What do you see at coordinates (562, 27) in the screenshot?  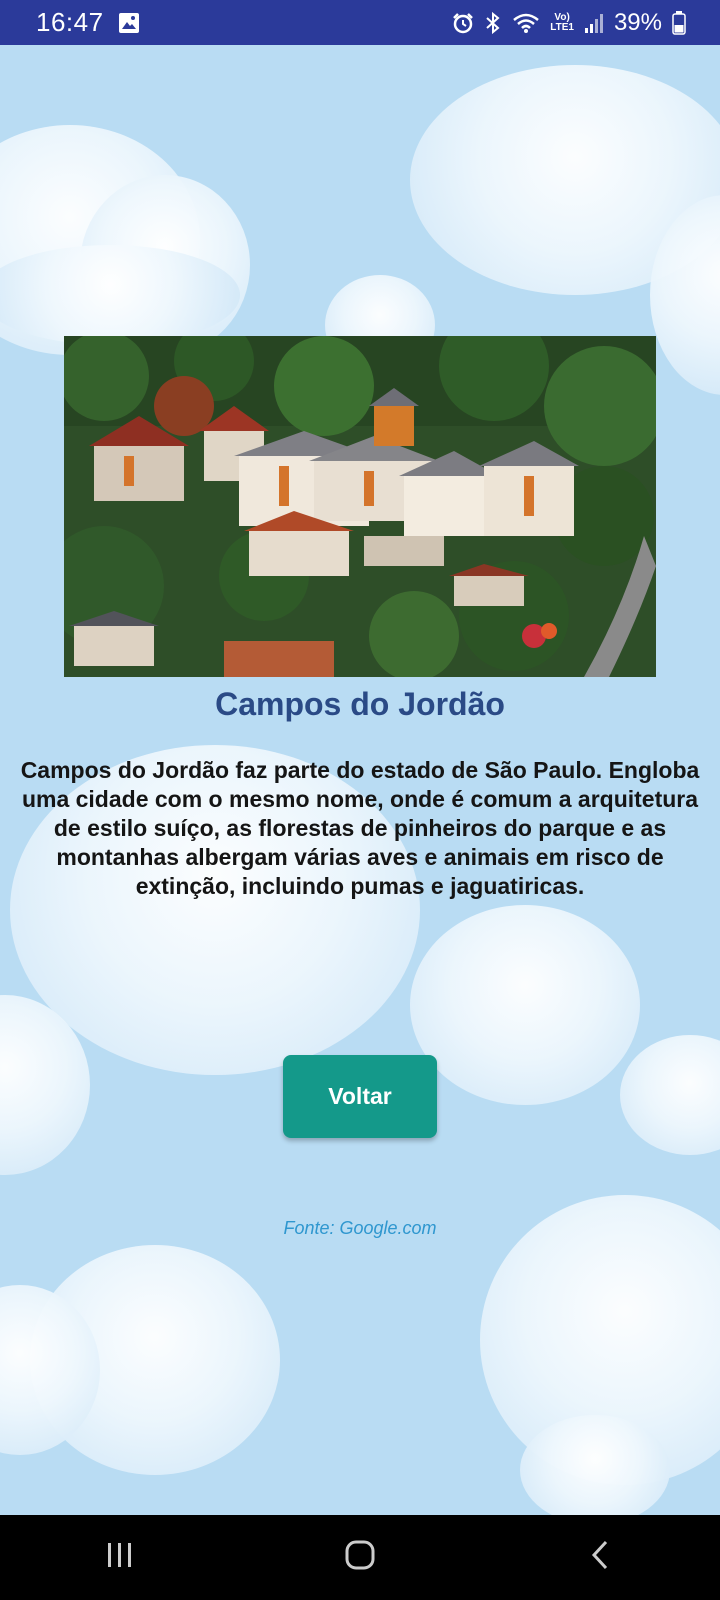 I see `lte-label: LTE1` at bounding box center [562, 27].